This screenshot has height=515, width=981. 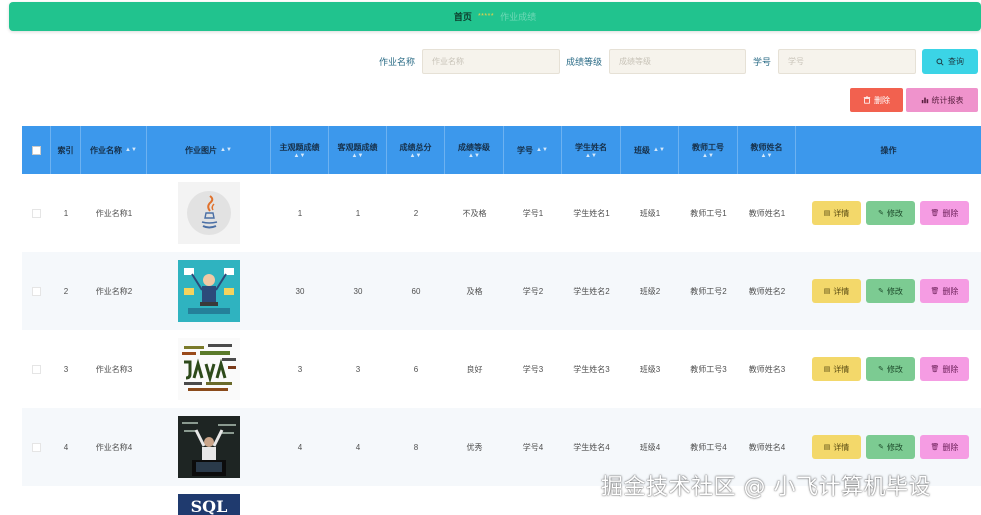 I want to click on cell-student-id: 学号4, so click(x=533, y=447).